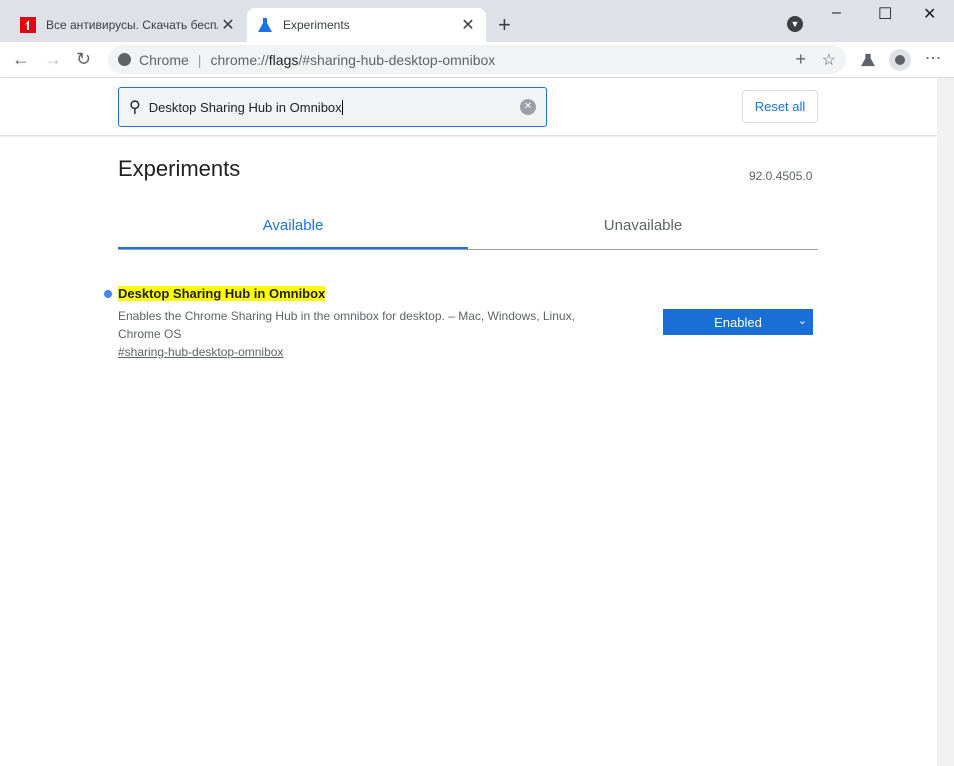  What do you see at coordinates (366, 25) in the screenshot?
I see `tab-experiments: Experiments ✕` at bounding box center [366, 25].